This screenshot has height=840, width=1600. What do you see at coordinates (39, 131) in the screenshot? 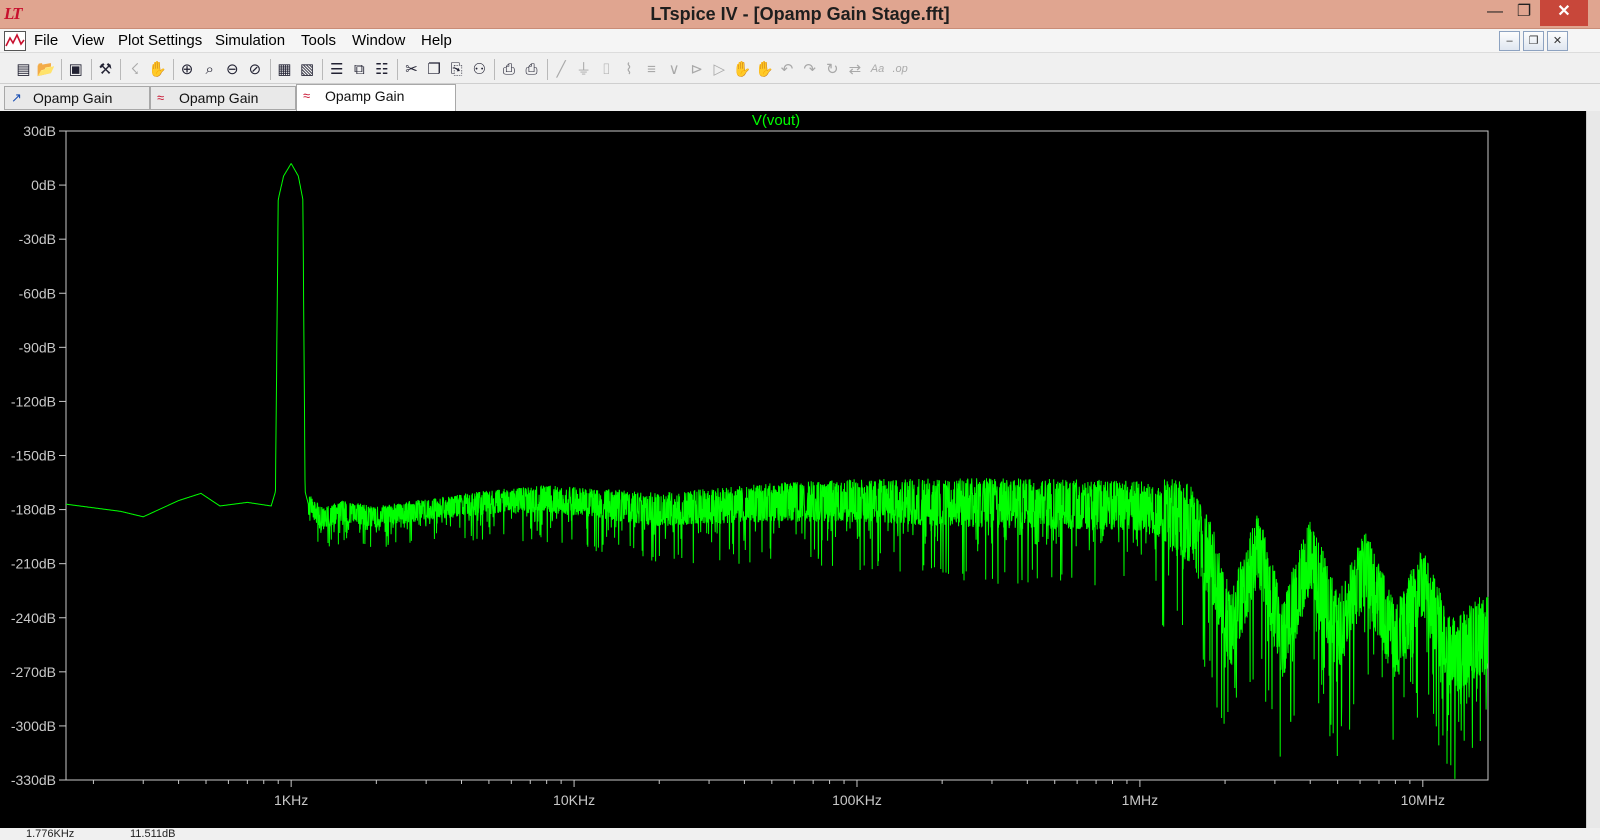
I see `y-tick-label: 30dB` at bounding box center [39, 131].